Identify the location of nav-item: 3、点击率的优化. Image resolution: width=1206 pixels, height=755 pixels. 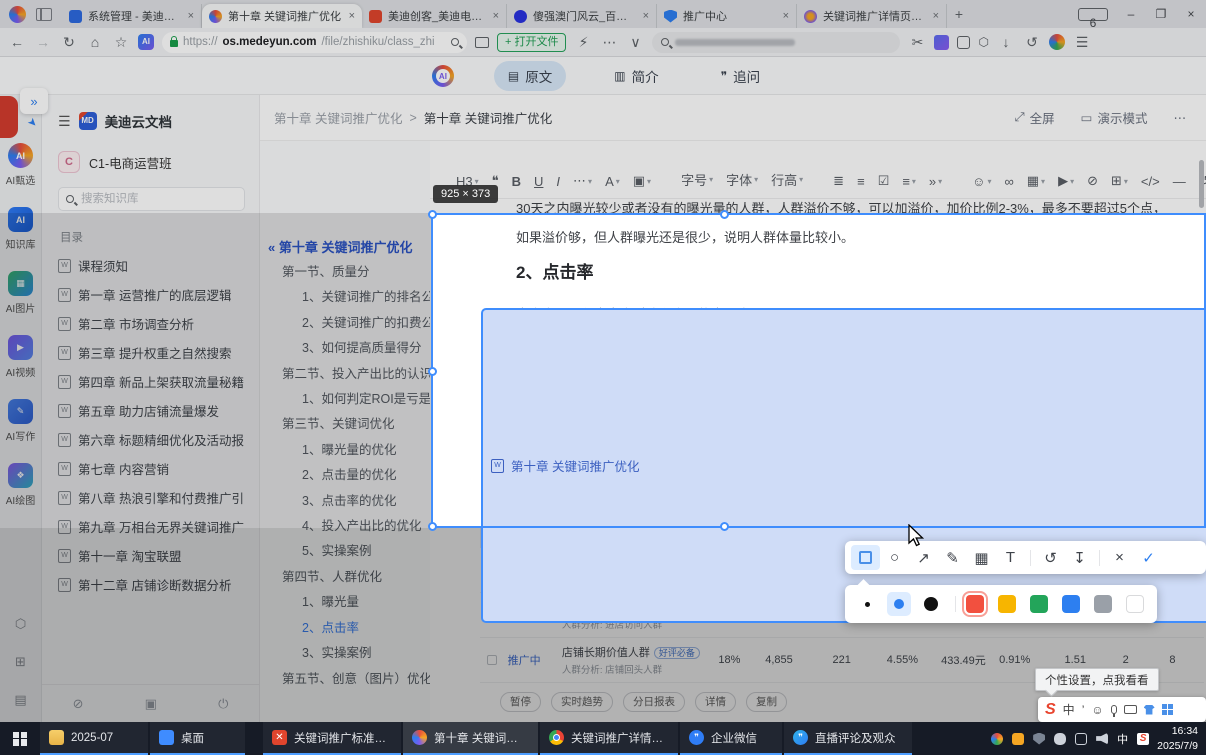
(345, 501).